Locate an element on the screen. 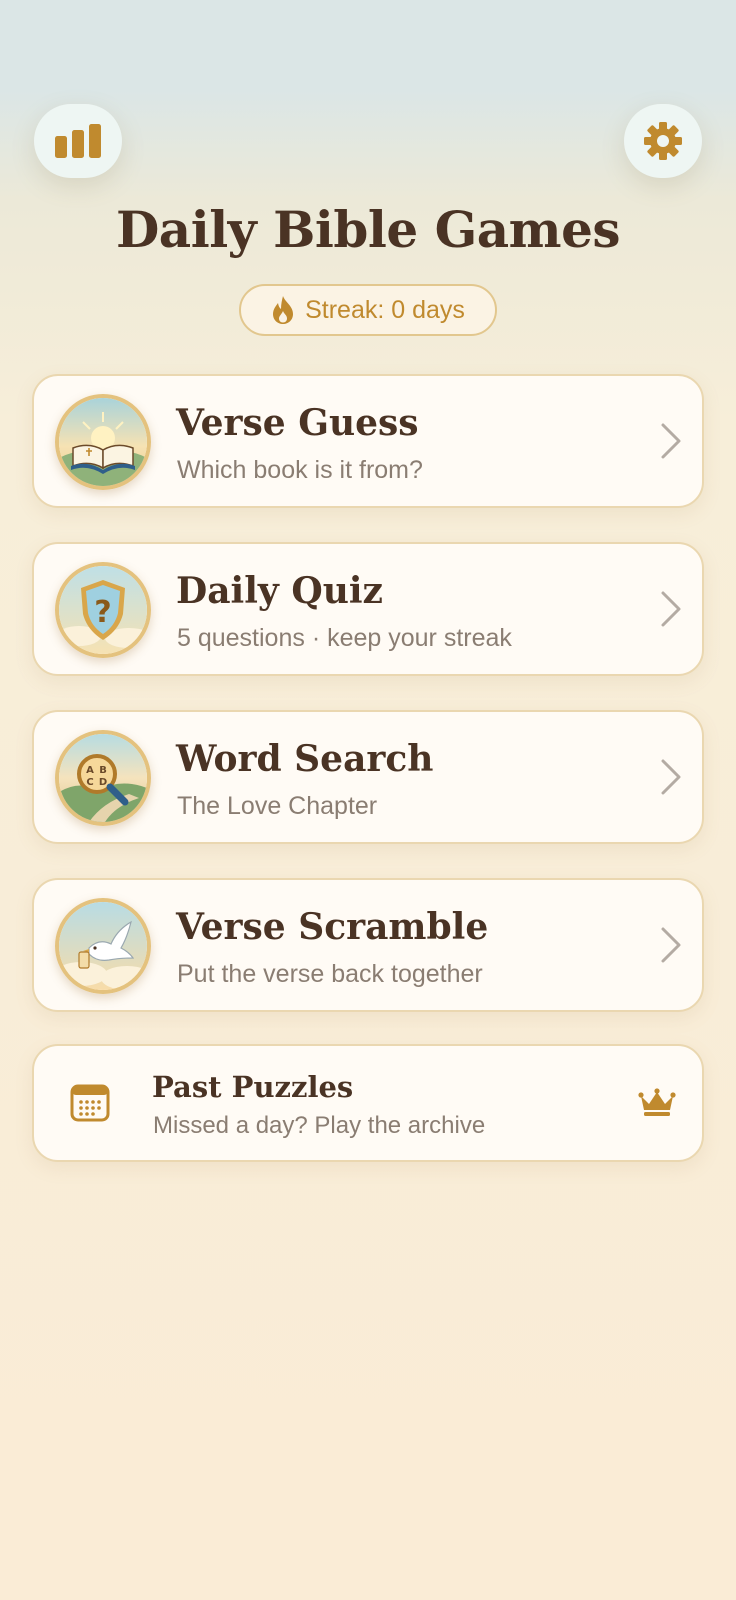 Image resolution: width=736 pixels, height=1600 pixels. game-title: Word Search is located at coordinates (305, 759).